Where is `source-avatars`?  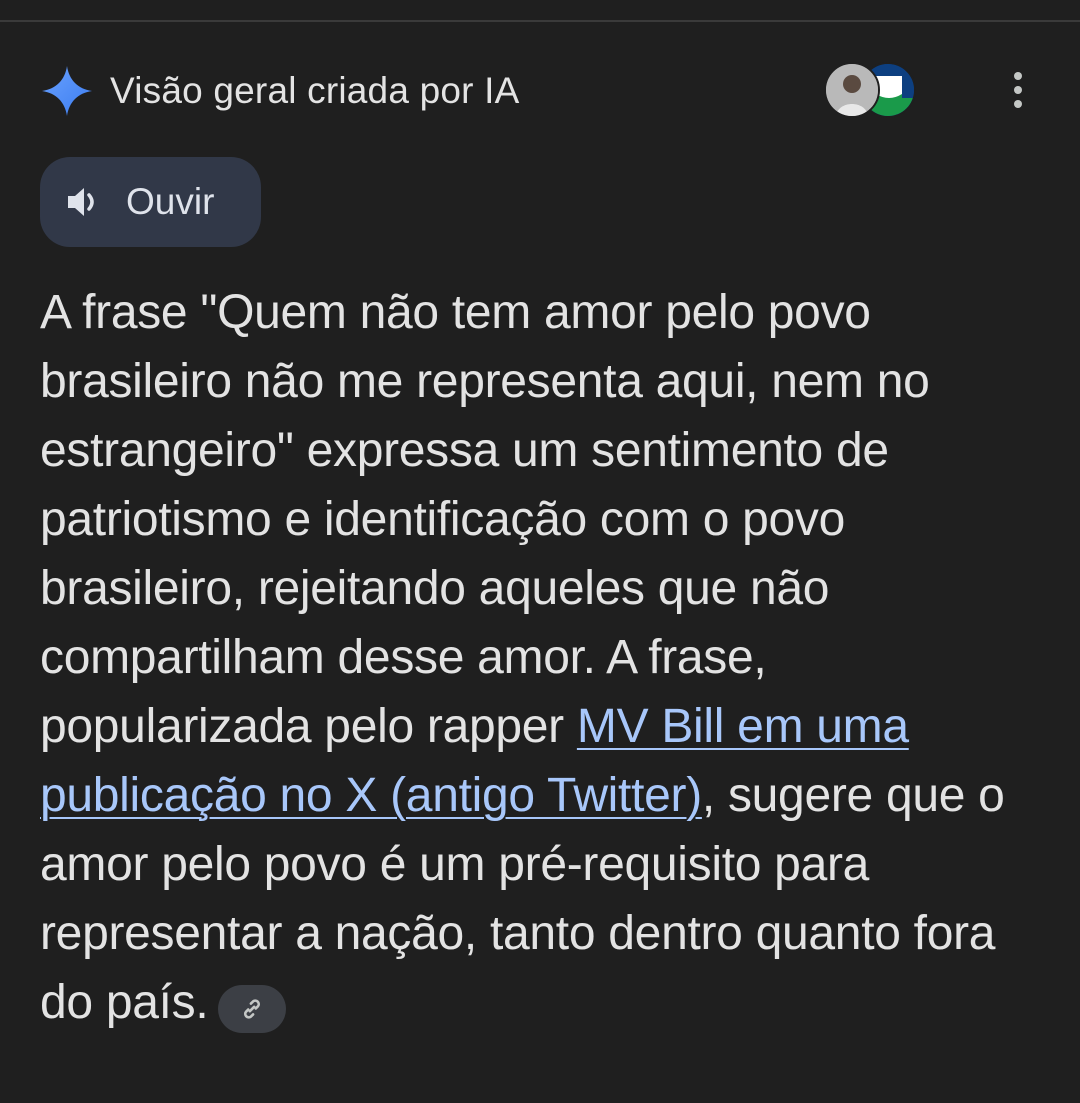
source-avatars is located at coordinates (874, 90).